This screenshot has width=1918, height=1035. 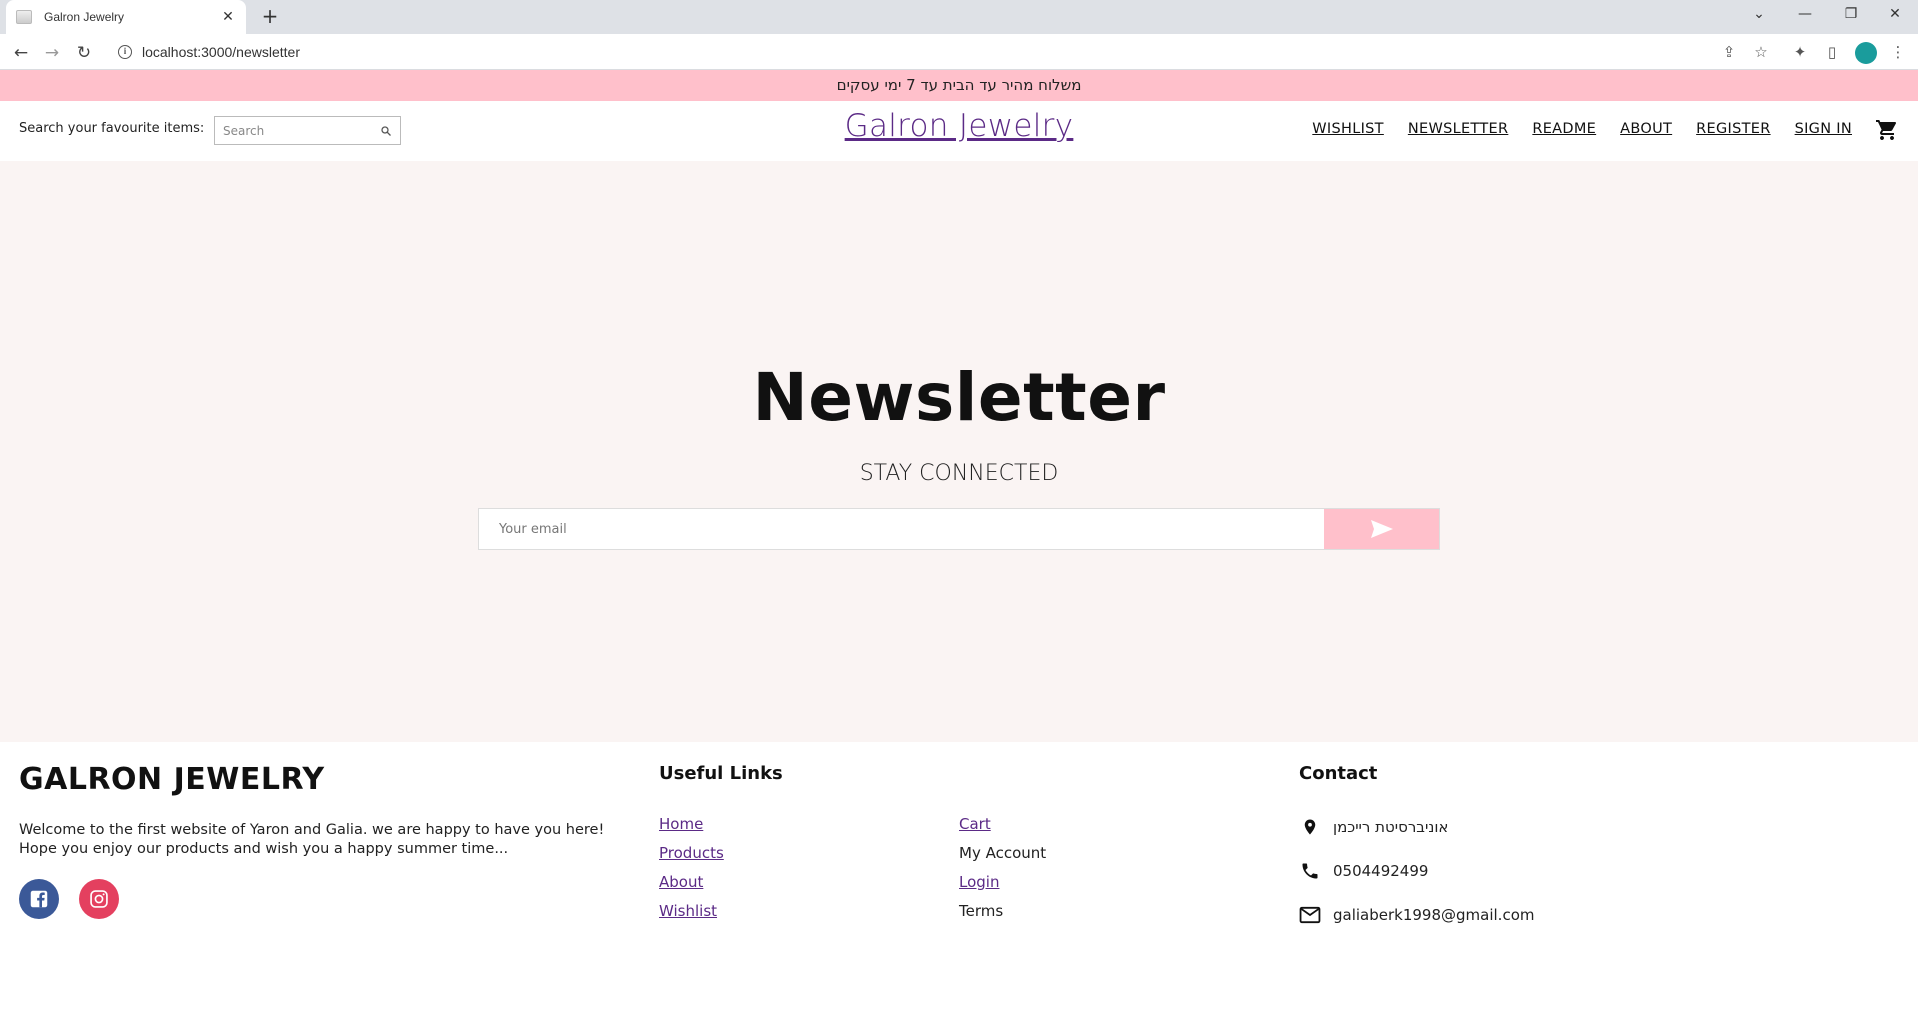 I want to click on back-icon: ←, so click(x=21, y=53).